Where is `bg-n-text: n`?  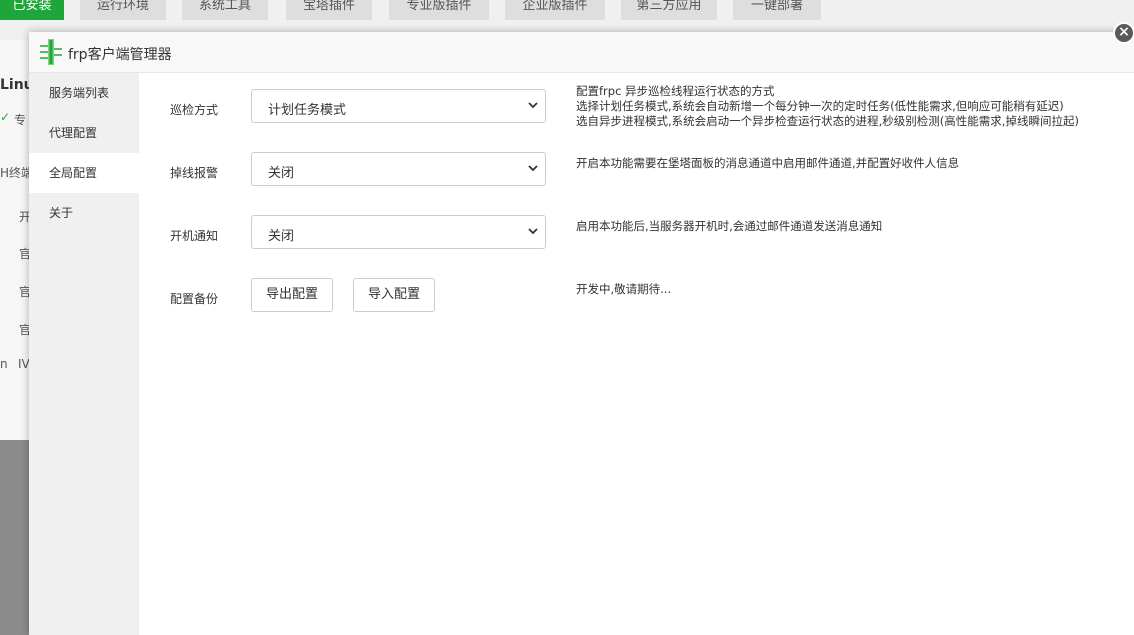
bg-n-text: n is located at coordinates (4, 364).